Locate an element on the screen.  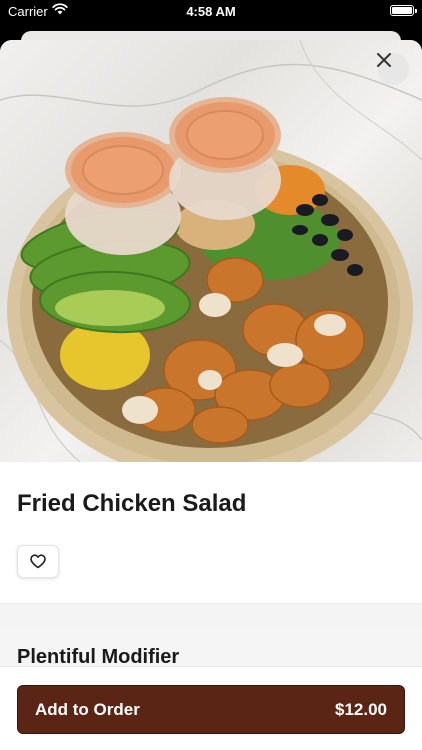
status-bar: Carrier 4:58 AM is located at coordinates (211, 12).